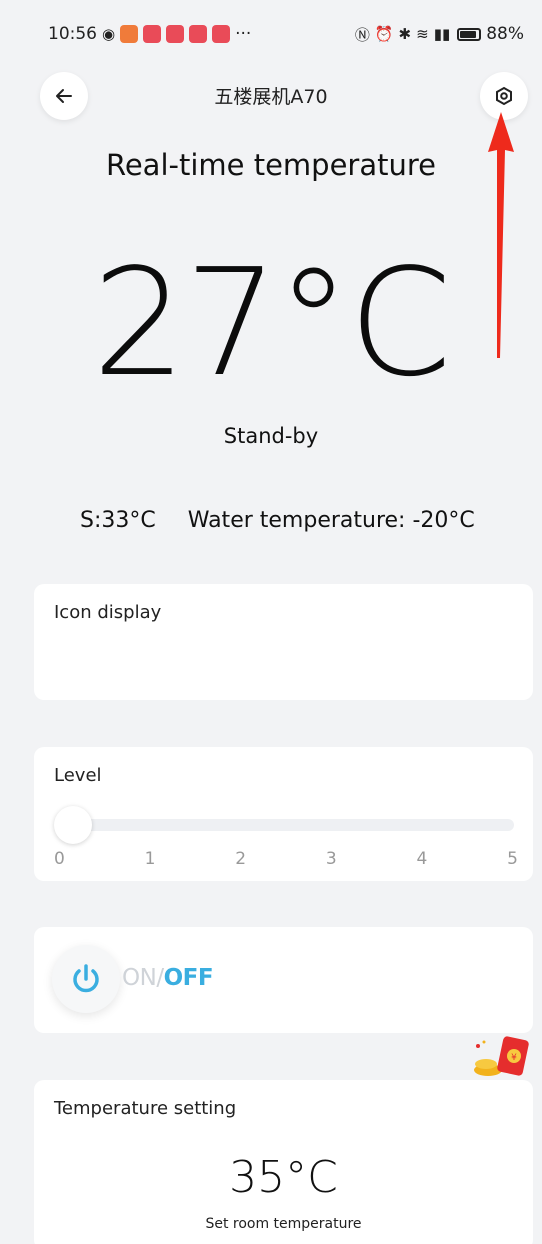  What do you see at coordinates (405, 34) in the screenshot?
I see `bluetooth-icon: ✱` at bounding box center [405, 34].